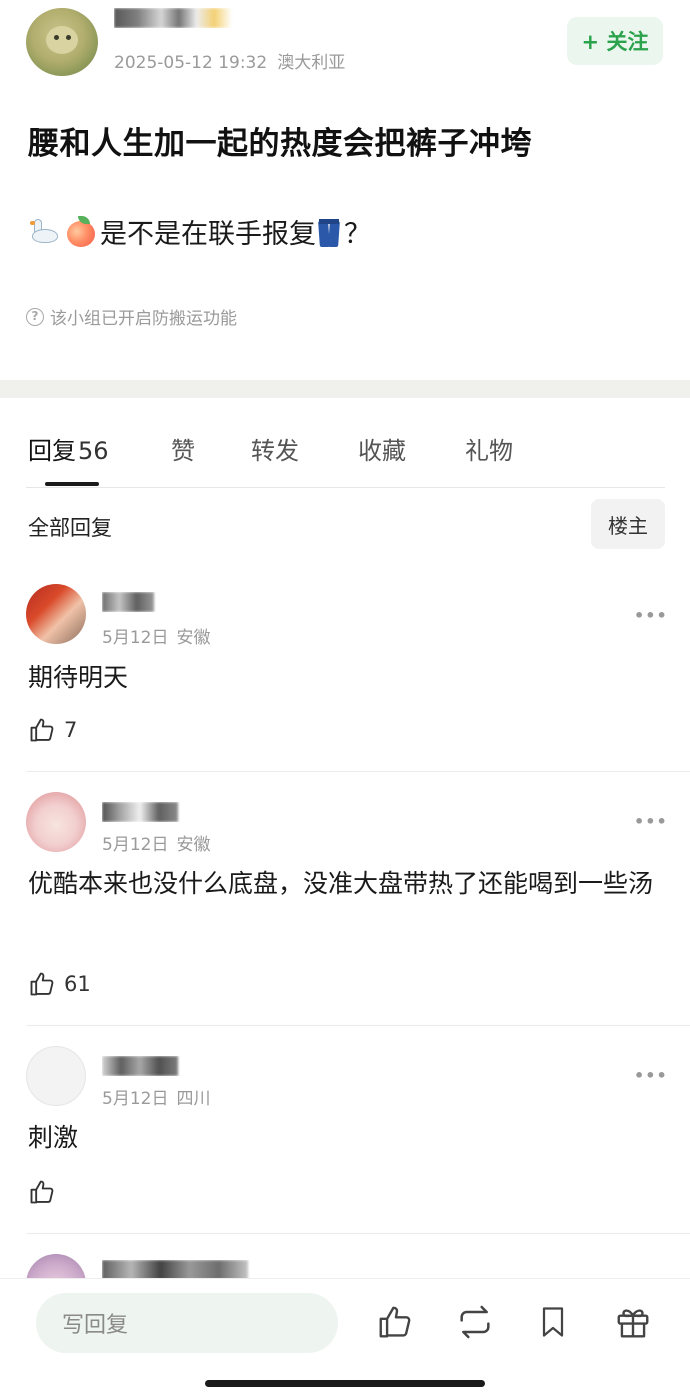 The height and width of the screenshot is (1396, 690). I want to click on comment-text: 期待明天, so click(78, 677).